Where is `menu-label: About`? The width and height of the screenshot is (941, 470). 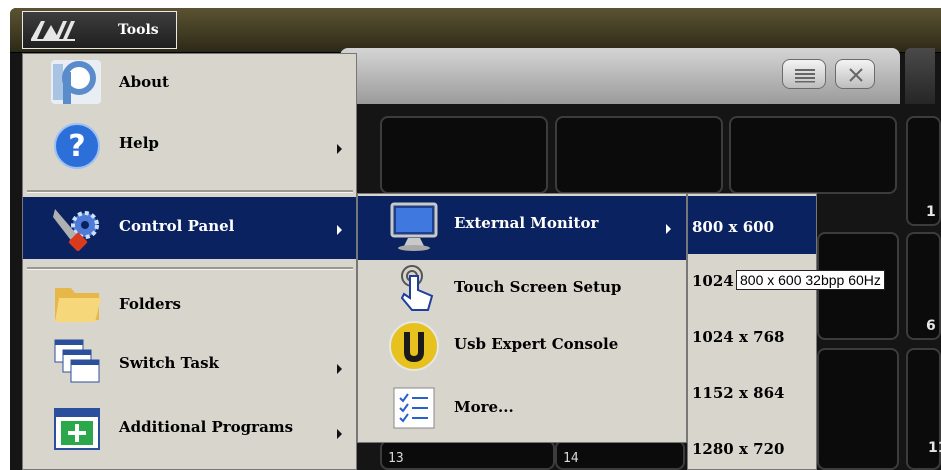
menu-label: About is located at coordinates (144, 82).